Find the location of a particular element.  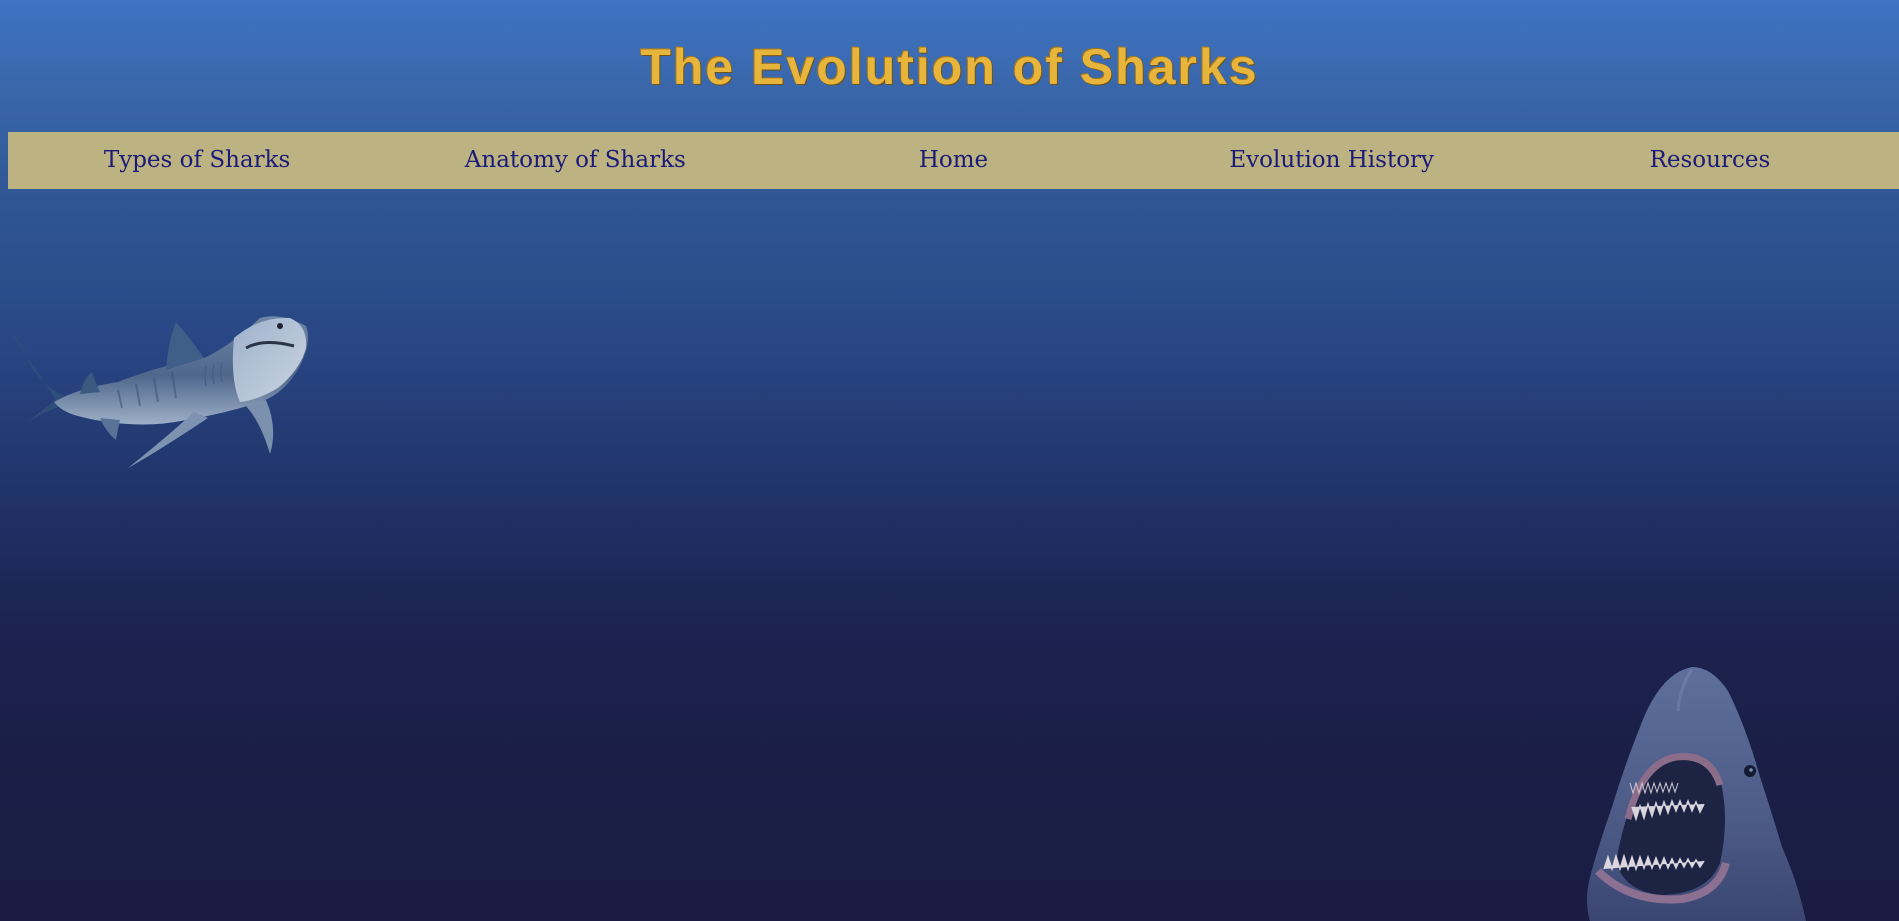

nav-item-home: Home is located at coordinates (953, 160).